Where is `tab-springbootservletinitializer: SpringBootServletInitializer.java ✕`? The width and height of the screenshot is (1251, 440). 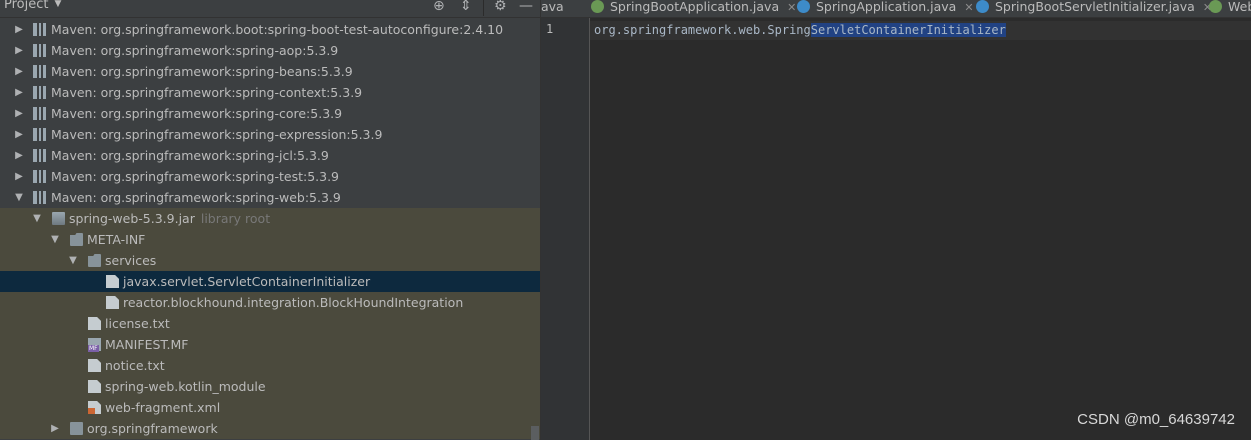
tab-springbootservletinitializer: SpringBootServletInitializer.java ✕ is located at coordinates (1094, 8).